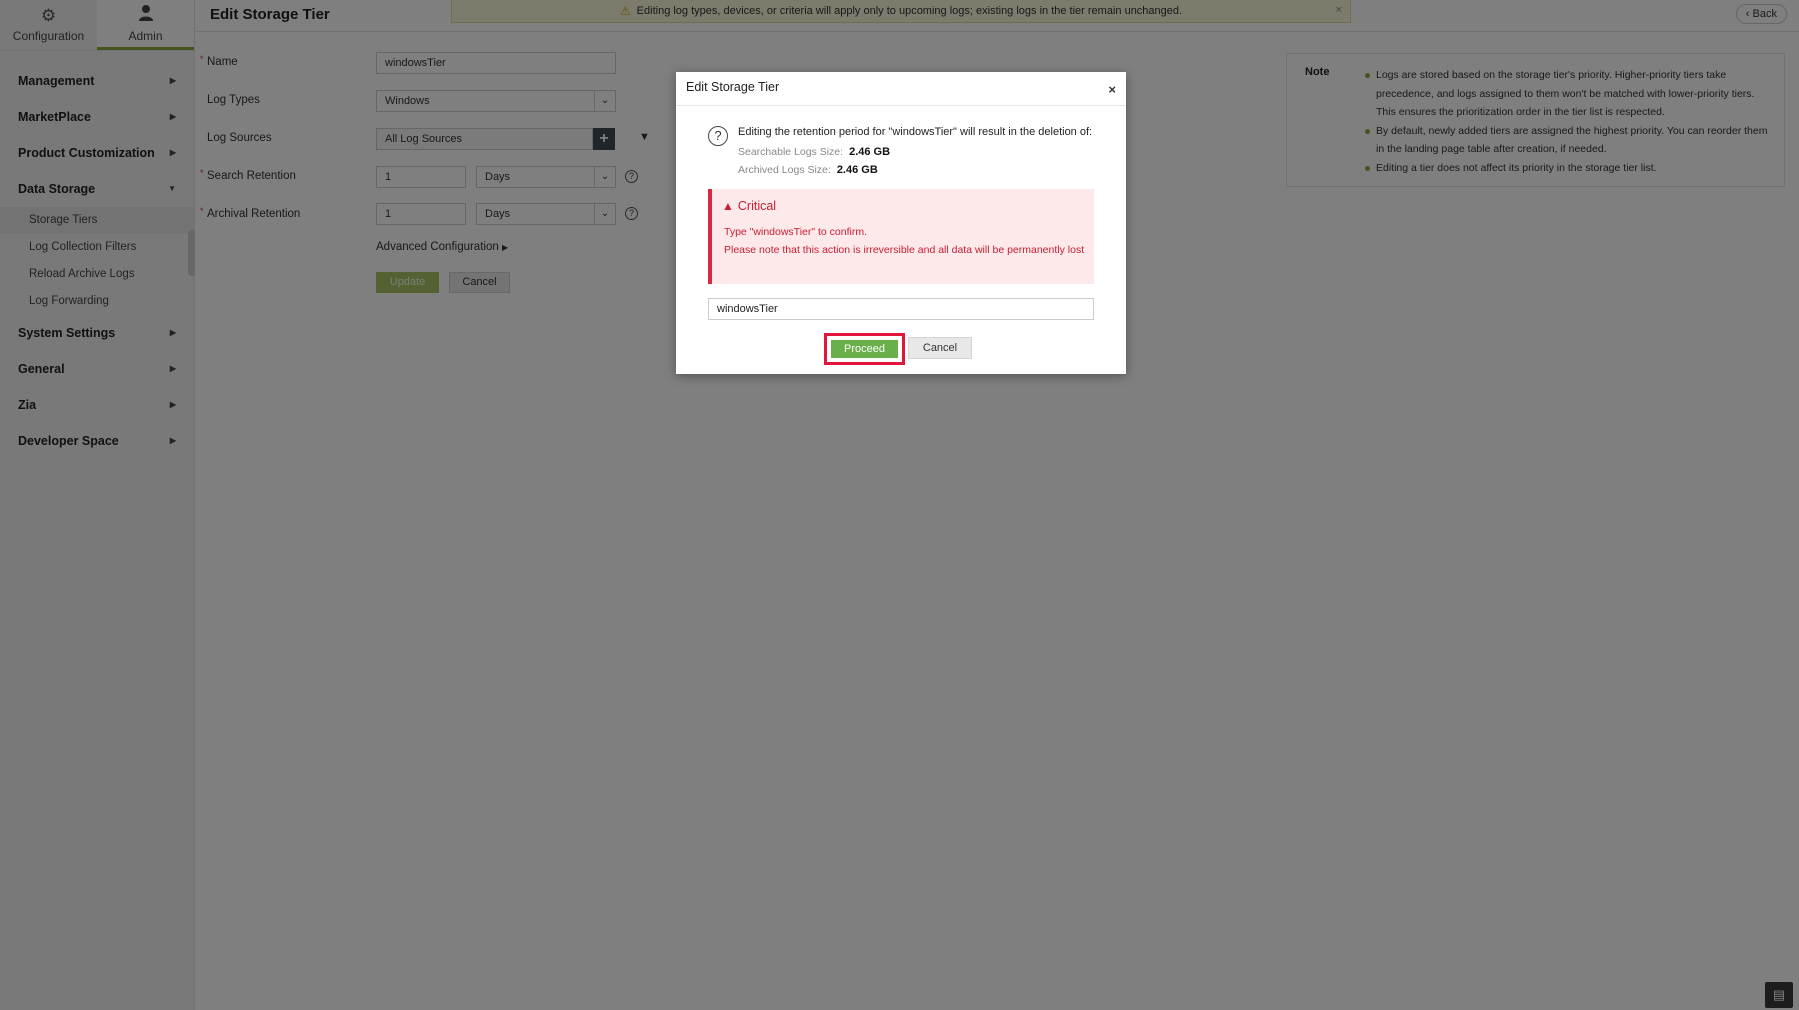  I want to click on proceed-highlight: Proceed, so click(864, 349).